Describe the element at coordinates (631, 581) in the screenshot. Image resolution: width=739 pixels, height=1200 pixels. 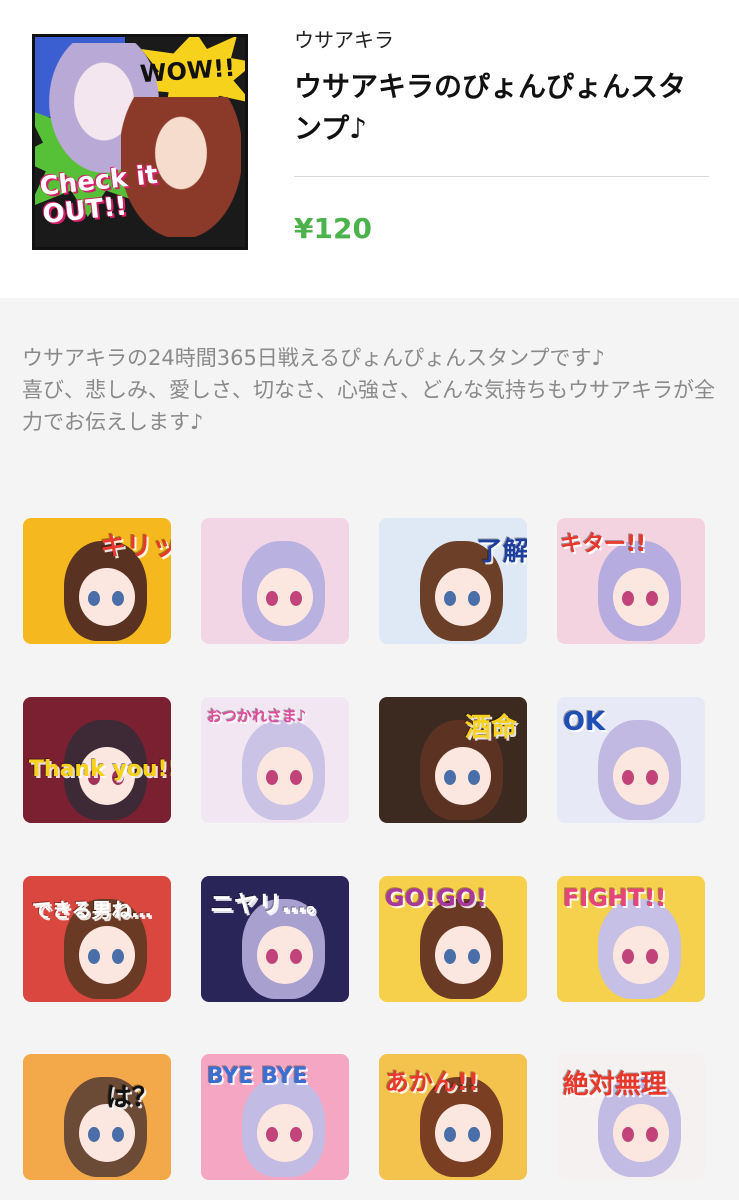
I see `sticker-tile: キター!!` at that location.